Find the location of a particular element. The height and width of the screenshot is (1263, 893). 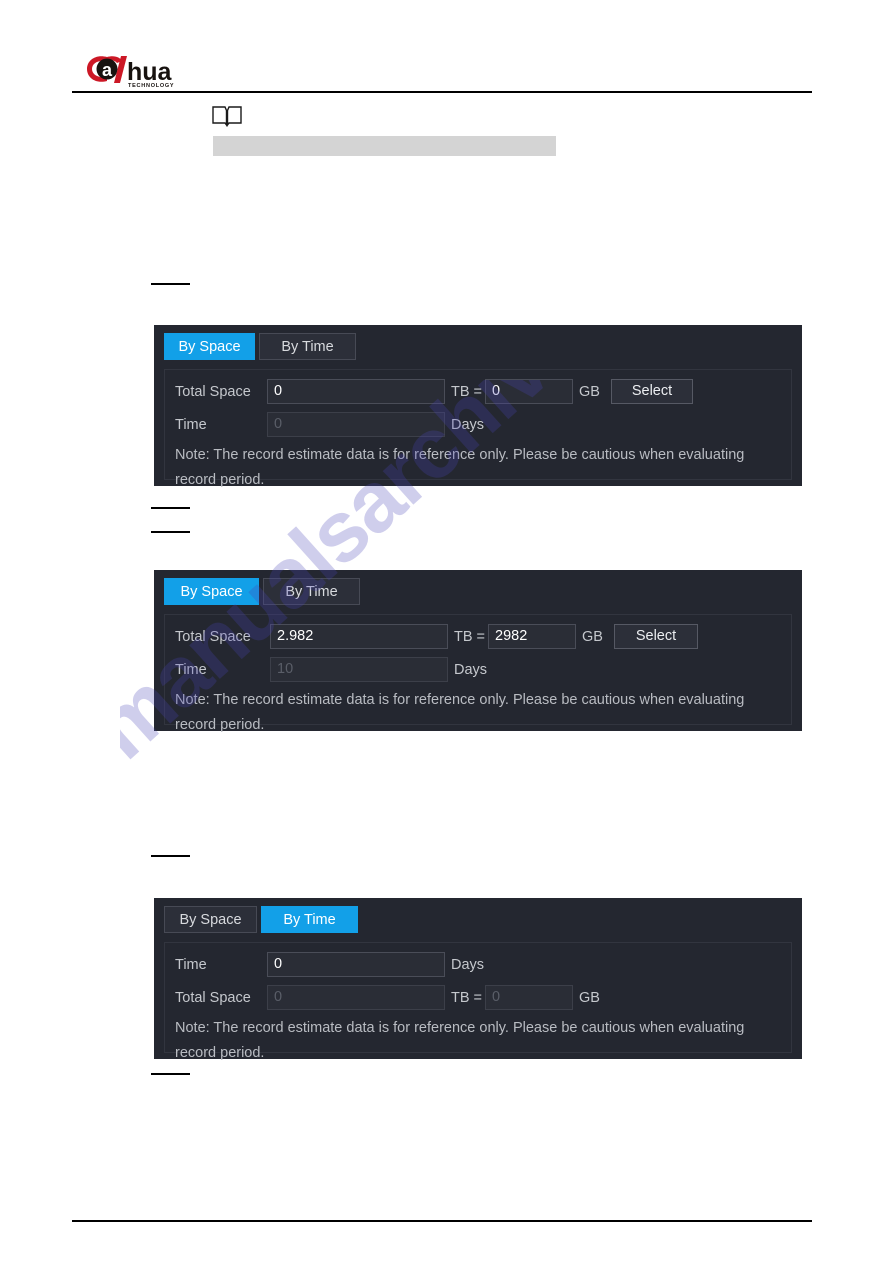

svg-text: TECHNOLOGY is located at coordinates (151, 85).